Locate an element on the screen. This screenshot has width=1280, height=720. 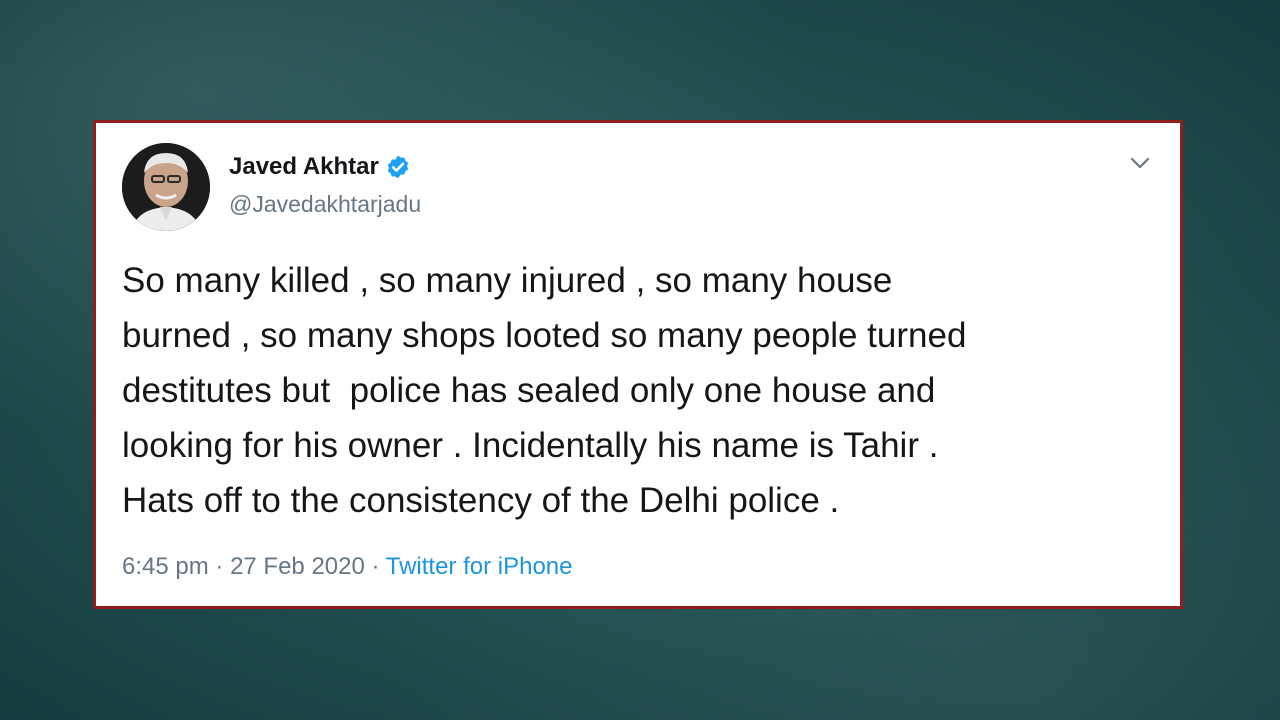
chevron-down-icon is located at coordinates (1140, 163).